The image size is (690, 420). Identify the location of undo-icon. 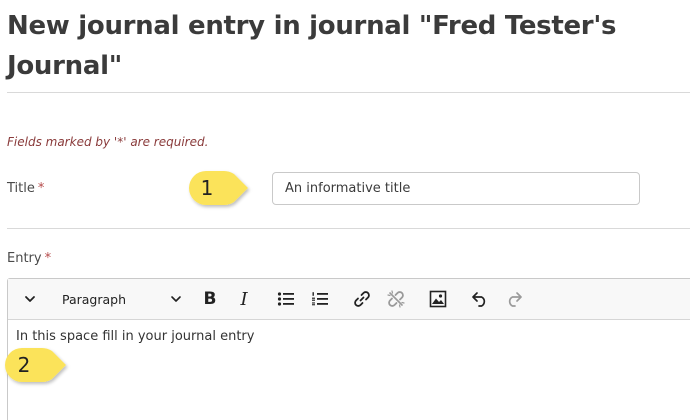
(479, 299).